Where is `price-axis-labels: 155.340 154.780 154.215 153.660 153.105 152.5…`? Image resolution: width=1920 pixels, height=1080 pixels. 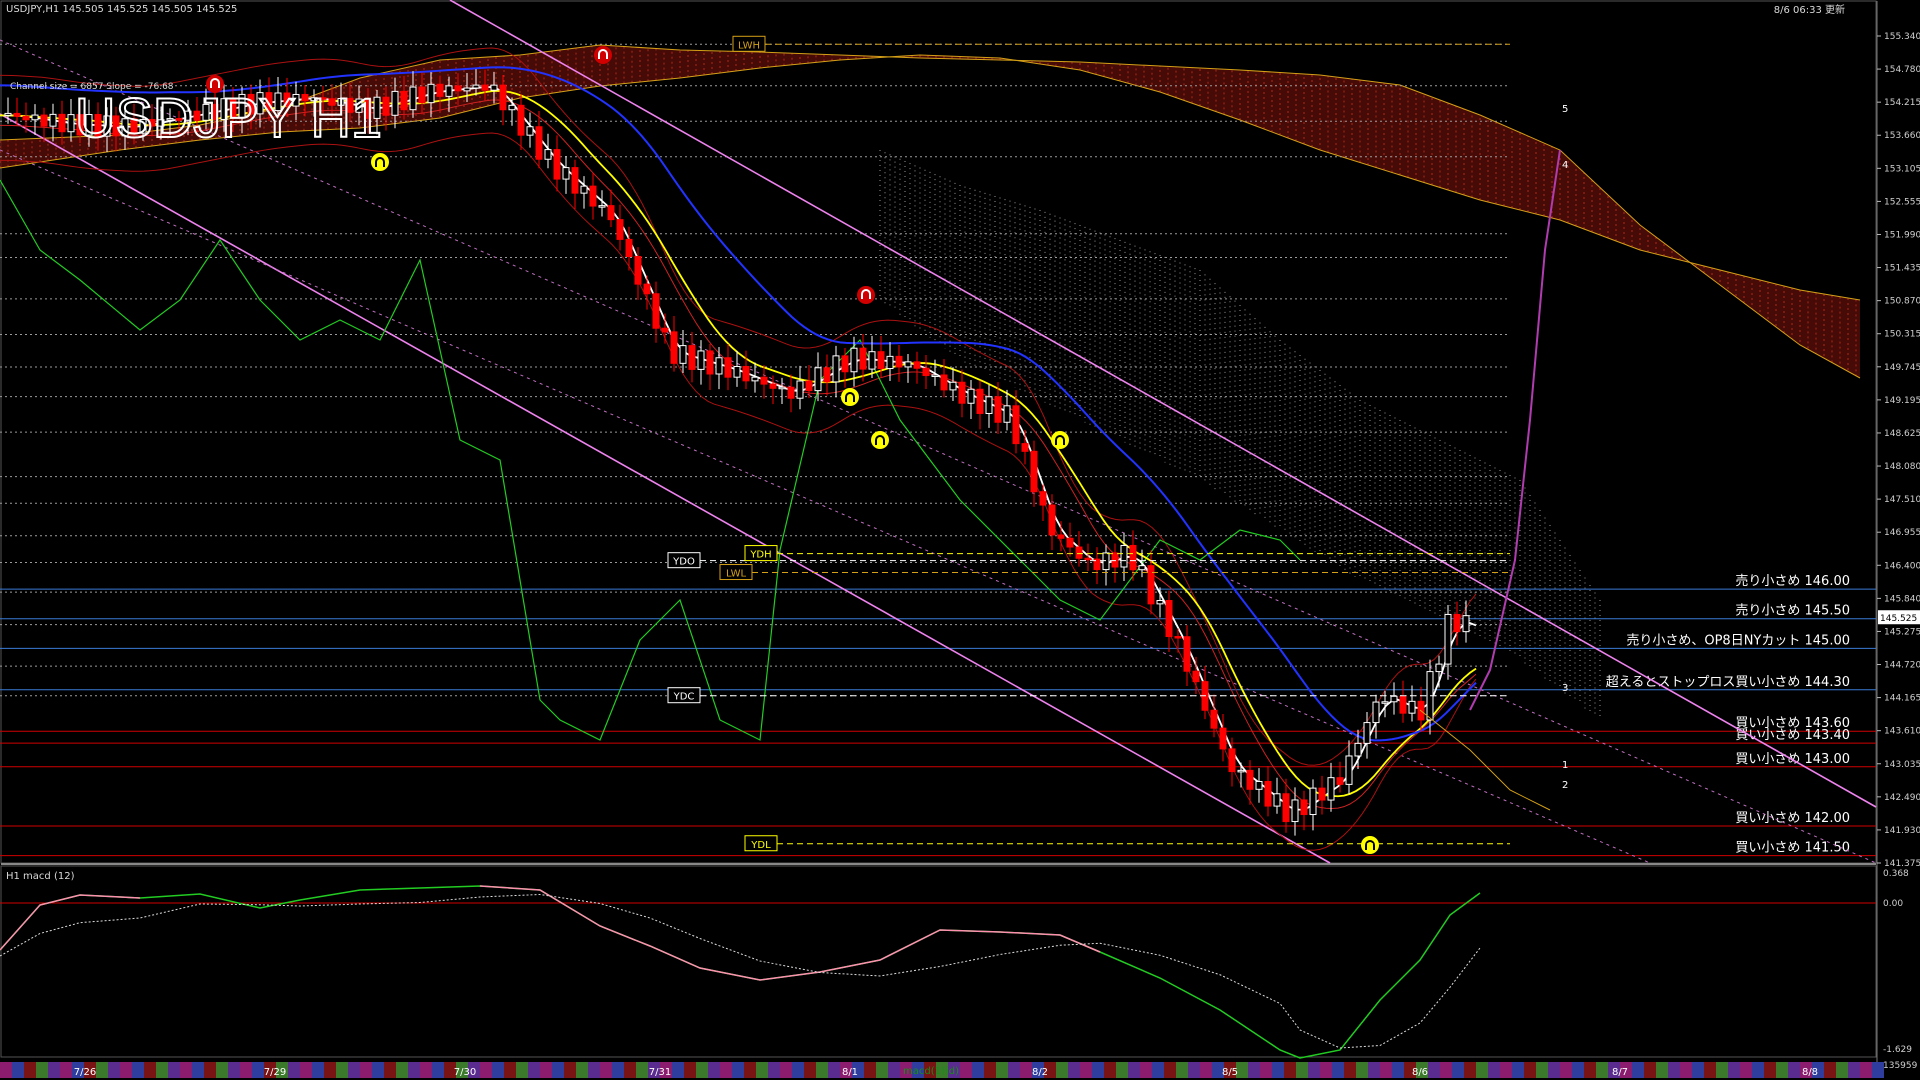
price-axis-labels: 155.340 154.780 154.215 153.660 153.105 152.5… is located at coordinates (1898, 450).